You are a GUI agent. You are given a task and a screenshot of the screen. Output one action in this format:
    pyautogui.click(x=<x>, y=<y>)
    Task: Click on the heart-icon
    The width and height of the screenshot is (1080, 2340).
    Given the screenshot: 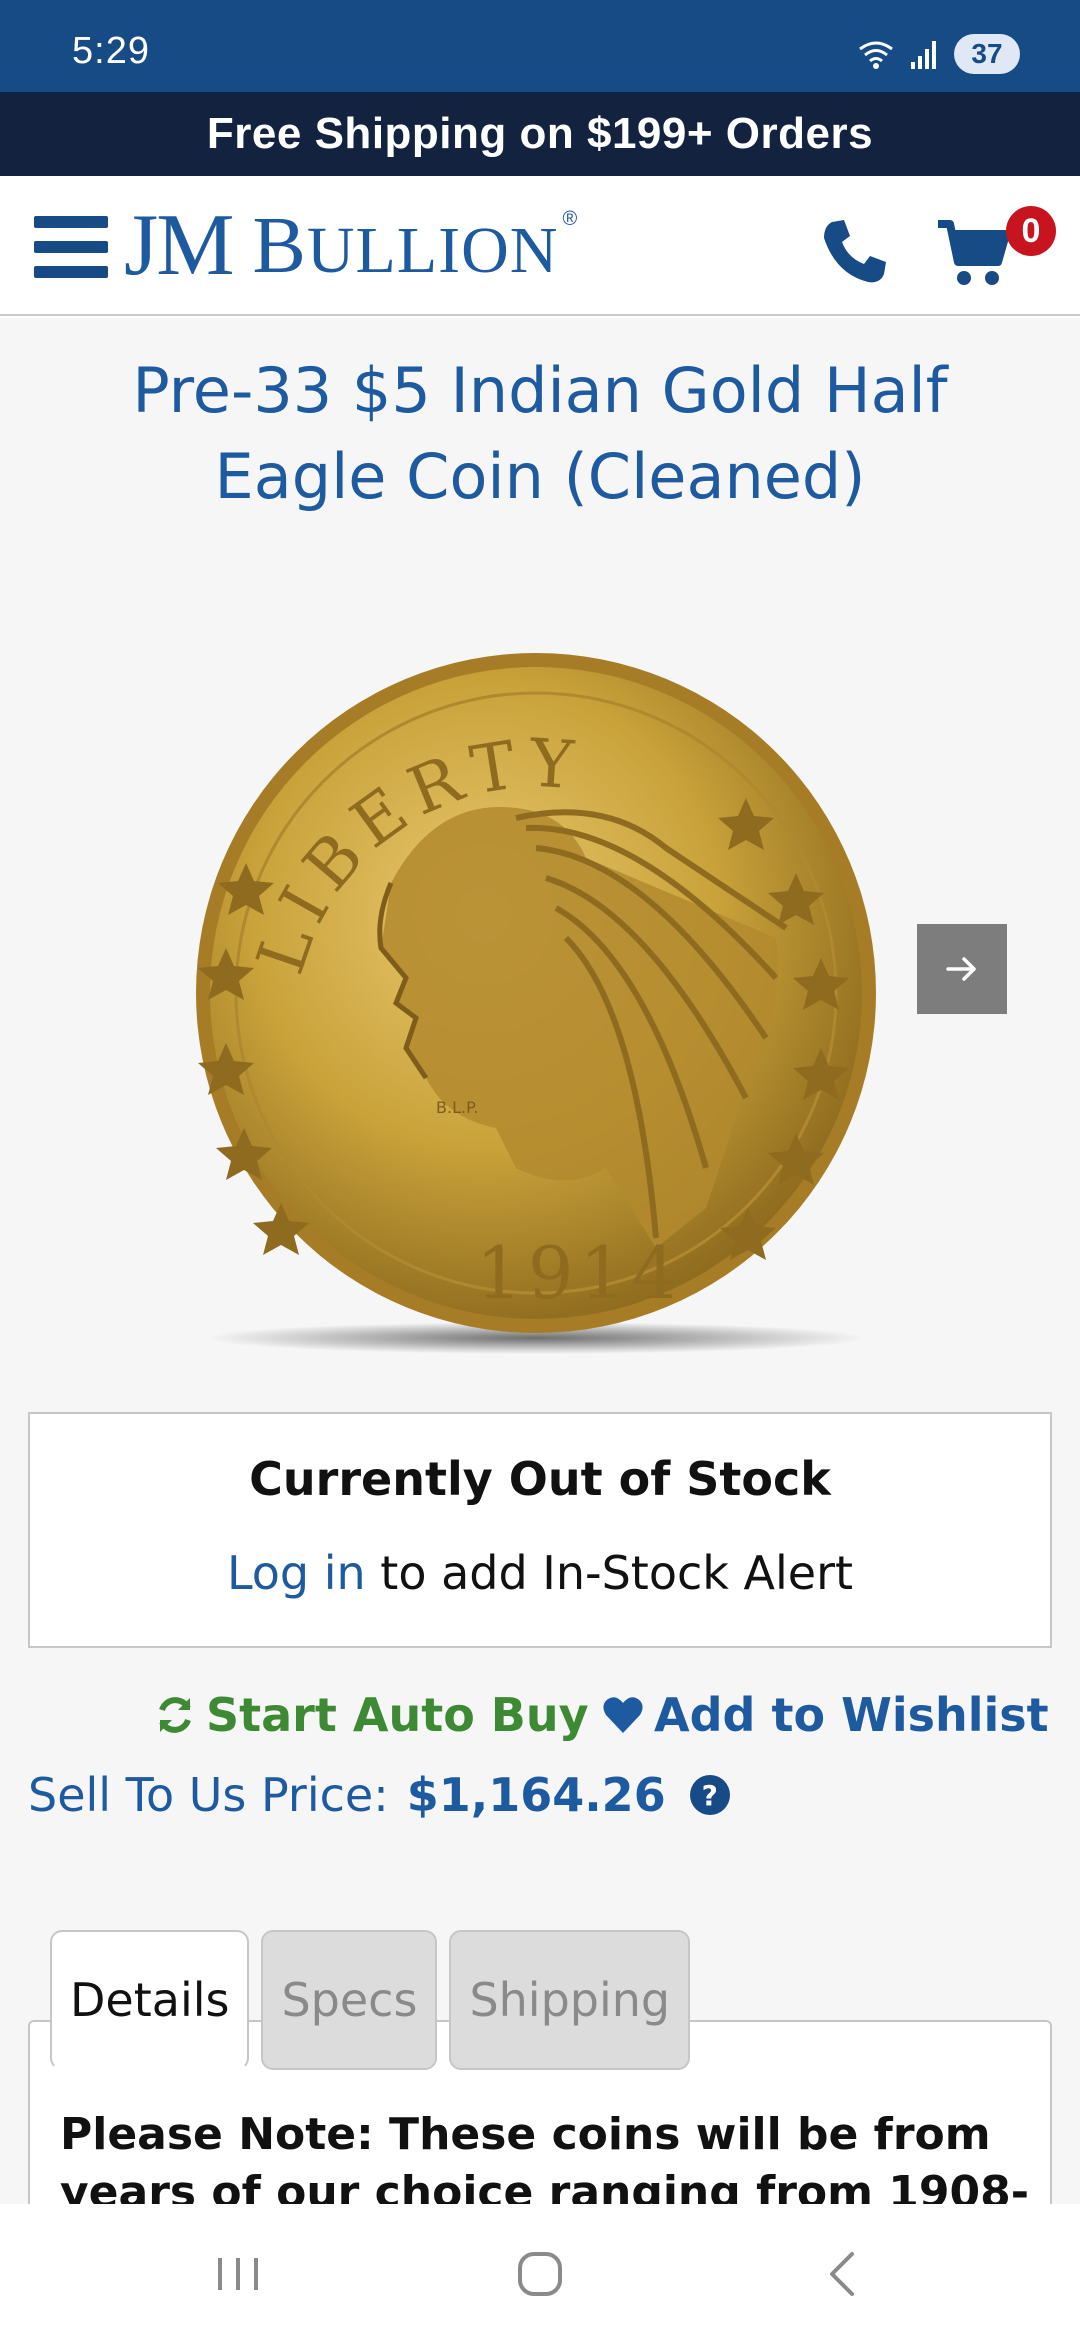 What is the action you would take?
    pyautogui.click(x=623, y=1715)
    